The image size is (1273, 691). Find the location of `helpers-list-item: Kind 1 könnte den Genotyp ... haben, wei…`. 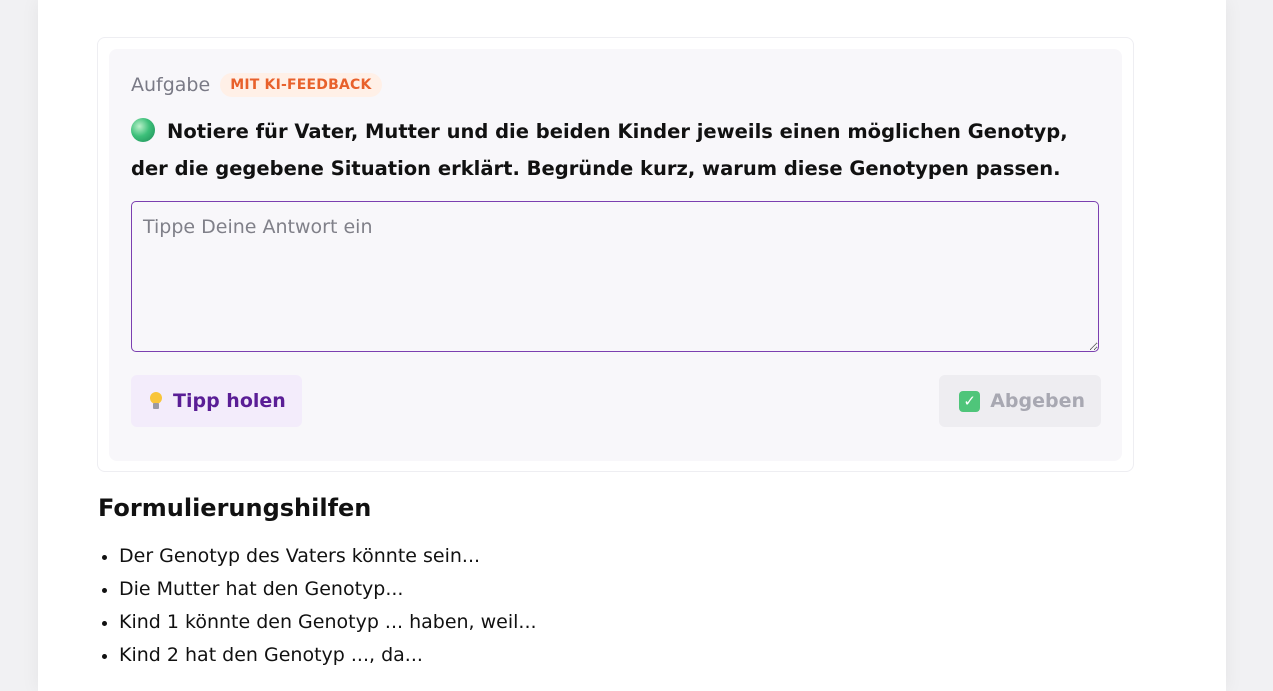

helpers-list-item: Kind 1 könnte den Genotyp ... haben, wei… is located at coordinates (319, 622).